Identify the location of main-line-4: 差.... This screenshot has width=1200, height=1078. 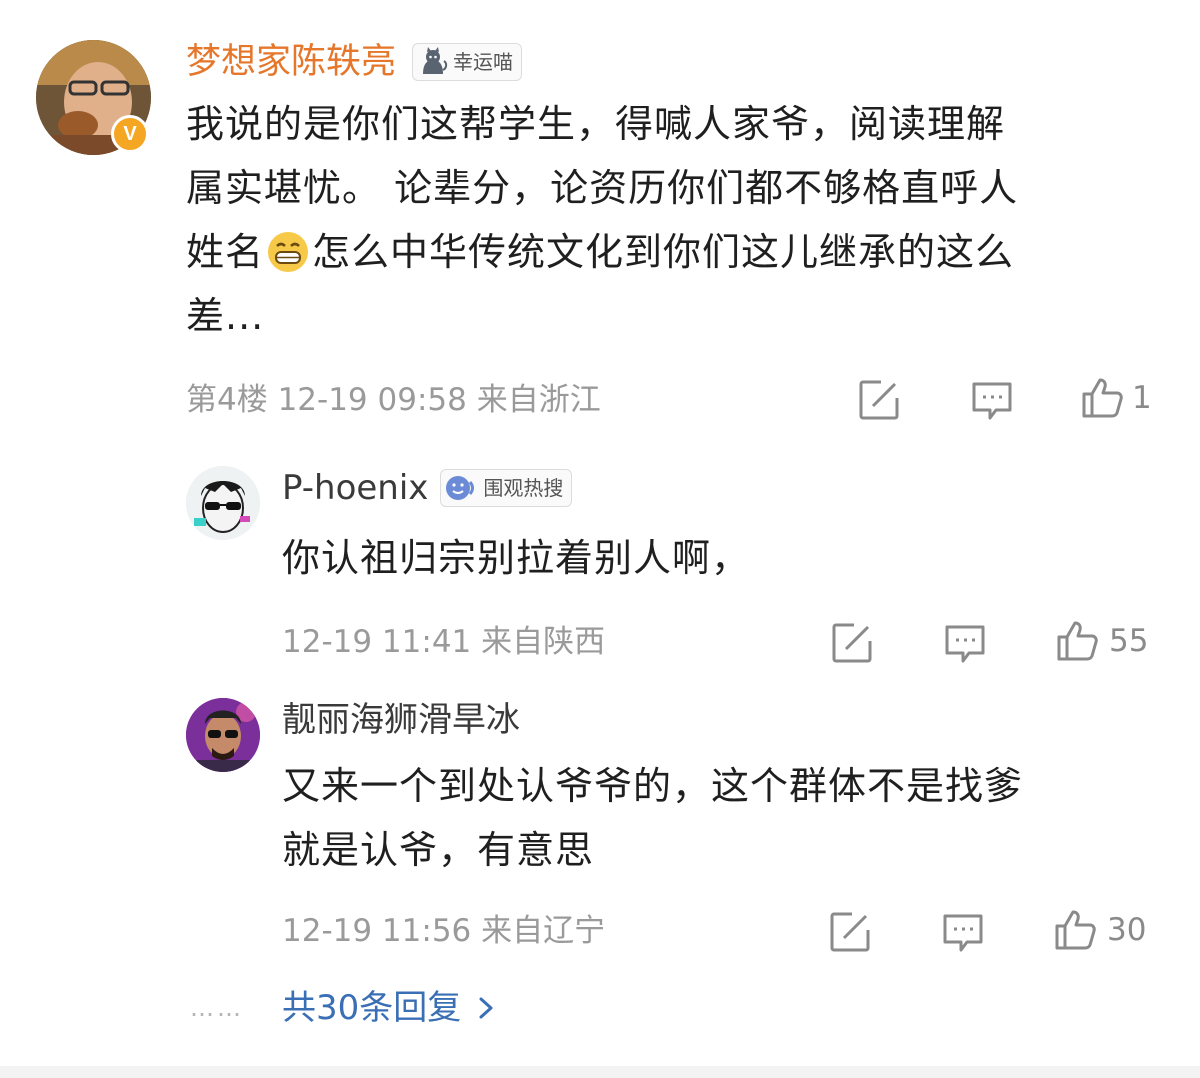
(225, 316).